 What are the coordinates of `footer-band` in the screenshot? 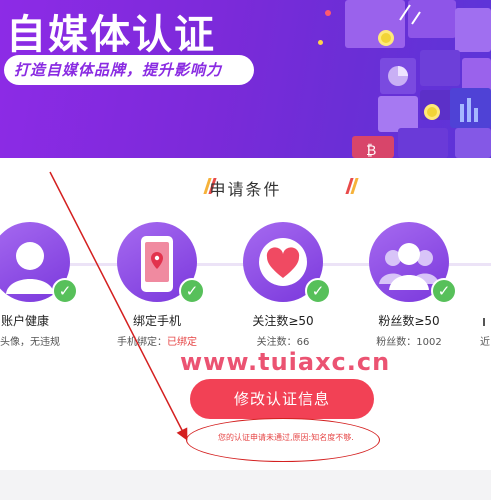 It's located at (245, 485).